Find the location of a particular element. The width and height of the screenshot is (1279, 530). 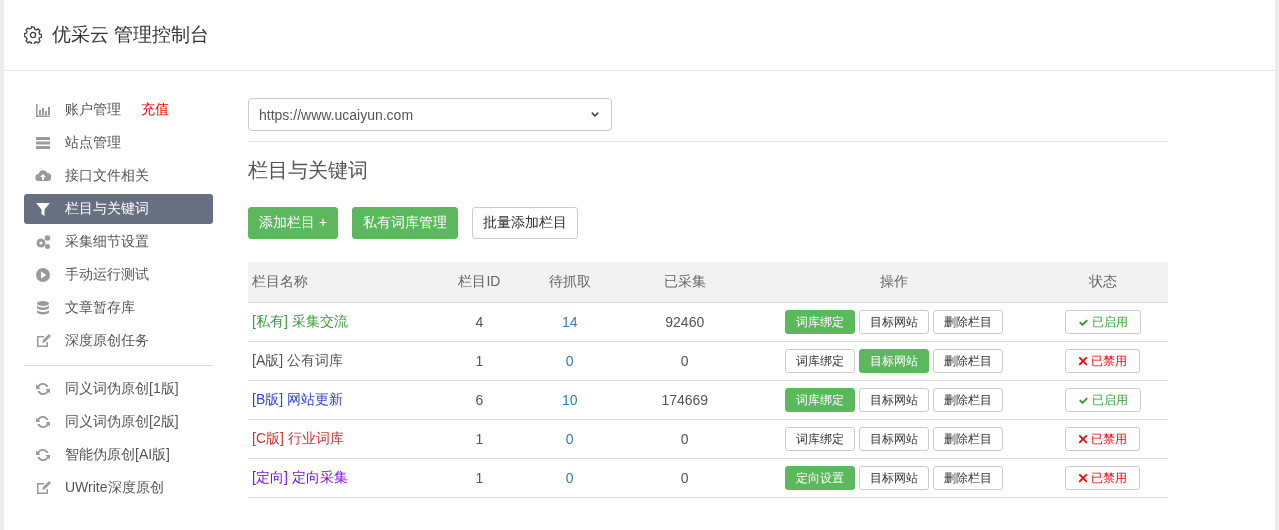

sidebar-item: 同义词伪原创[2版] is located at coordinates (118, 422).